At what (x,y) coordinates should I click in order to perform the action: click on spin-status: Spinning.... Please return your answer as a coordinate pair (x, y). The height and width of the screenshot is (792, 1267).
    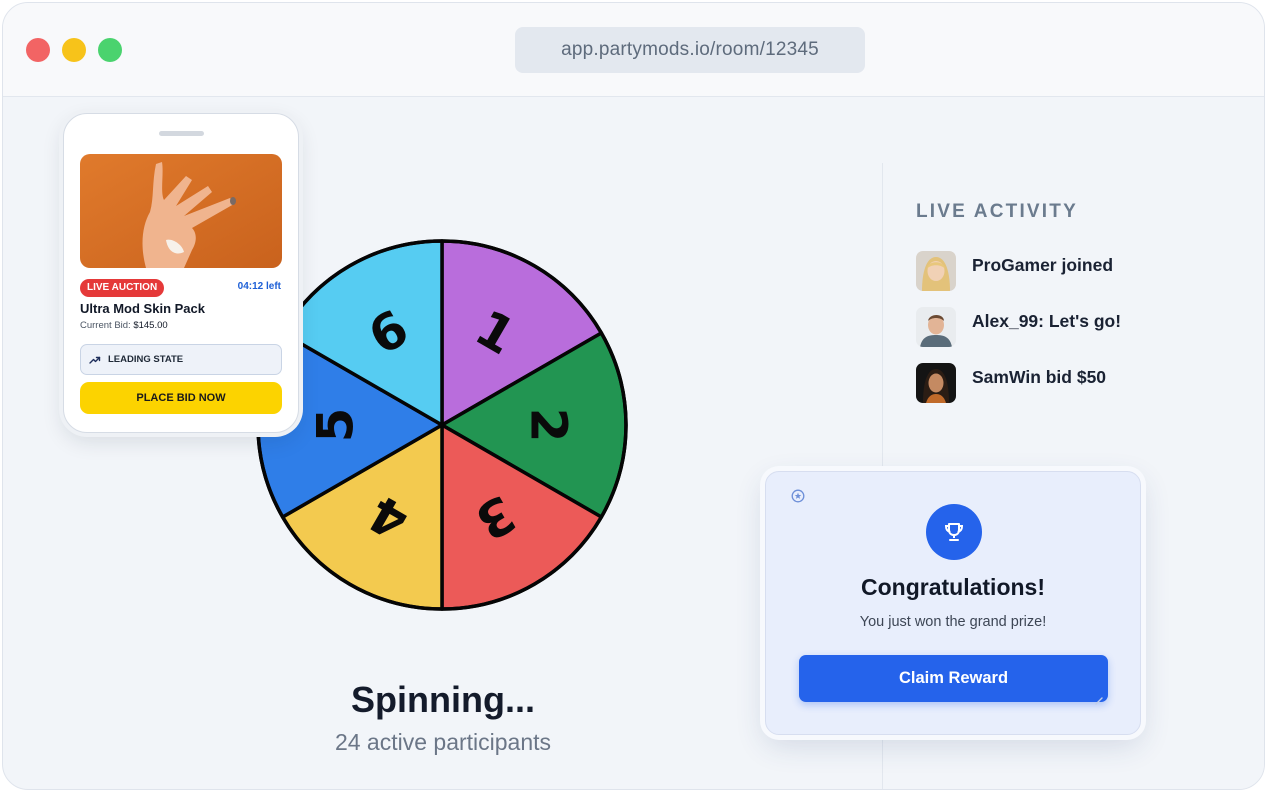
    Looking at the image, I should click on (443, 699).